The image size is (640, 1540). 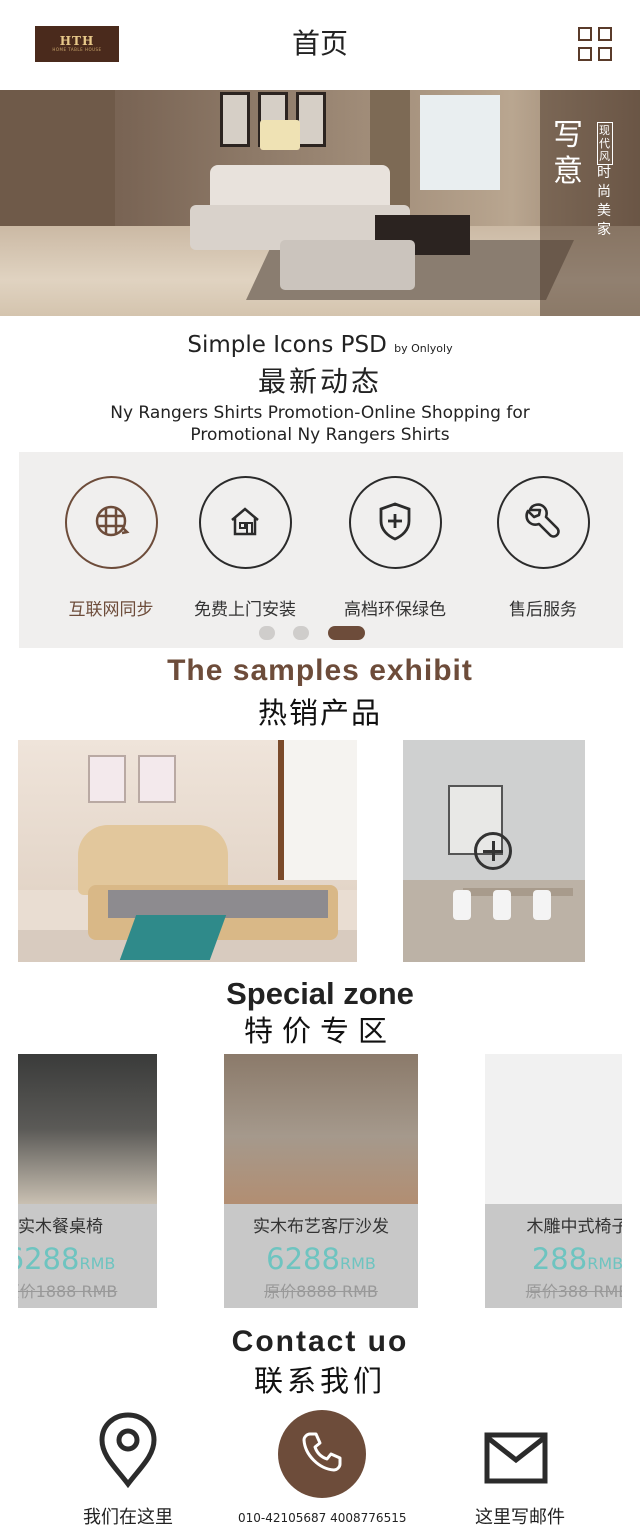 I want to click on feature-free-install: 免费上门安装, so click(x=245, y=548).